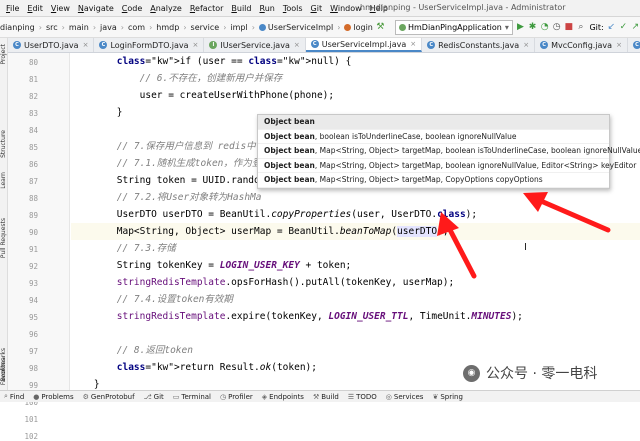 The height and width of the screenshot is (441, 640). I want to click on tab-label: UserServiceImpl.java, so click(364, 44).